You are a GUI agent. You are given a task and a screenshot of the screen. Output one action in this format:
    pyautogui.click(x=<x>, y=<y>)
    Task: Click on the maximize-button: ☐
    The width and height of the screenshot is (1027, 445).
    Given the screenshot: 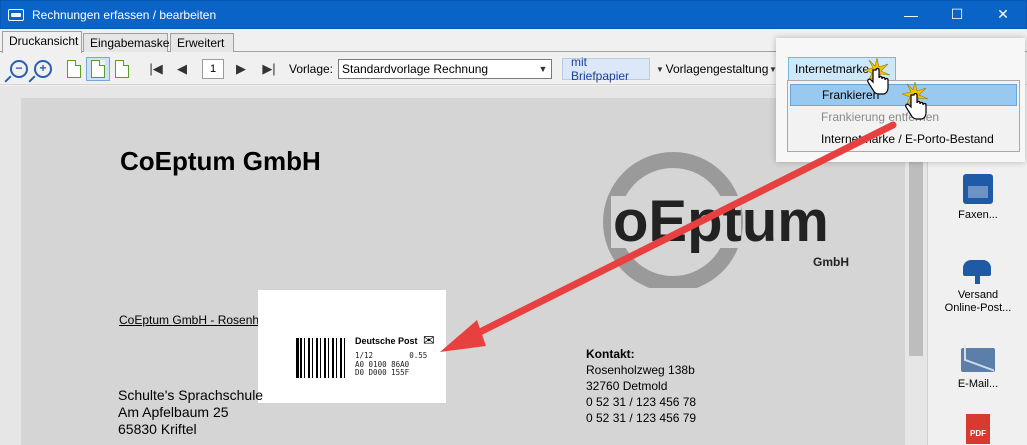 What is the action you would take?
    pyautogui.click(x=957, y=15)
    